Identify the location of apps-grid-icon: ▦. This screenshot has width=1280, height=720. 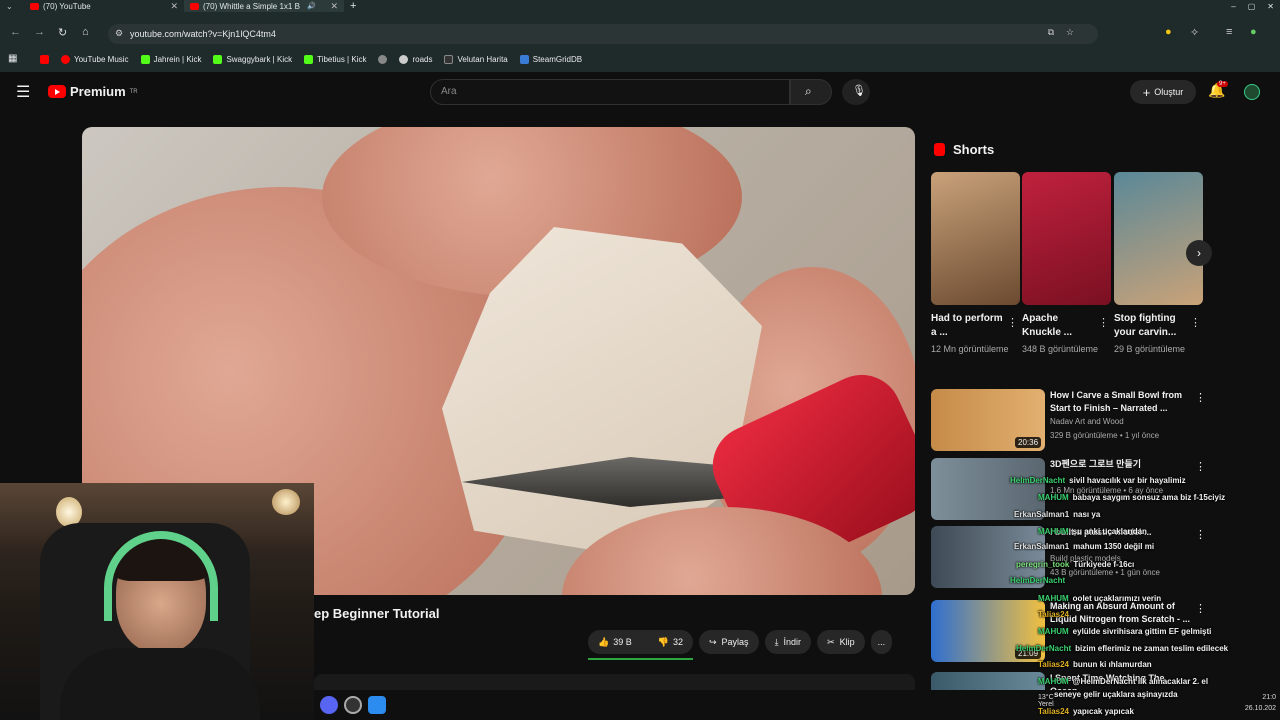
(12, 58).